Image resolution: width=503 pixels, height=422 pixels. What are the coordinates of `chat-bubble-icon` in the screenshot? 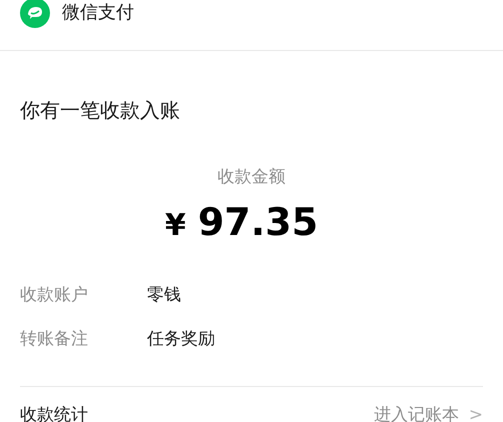 It's located at (35, 14).